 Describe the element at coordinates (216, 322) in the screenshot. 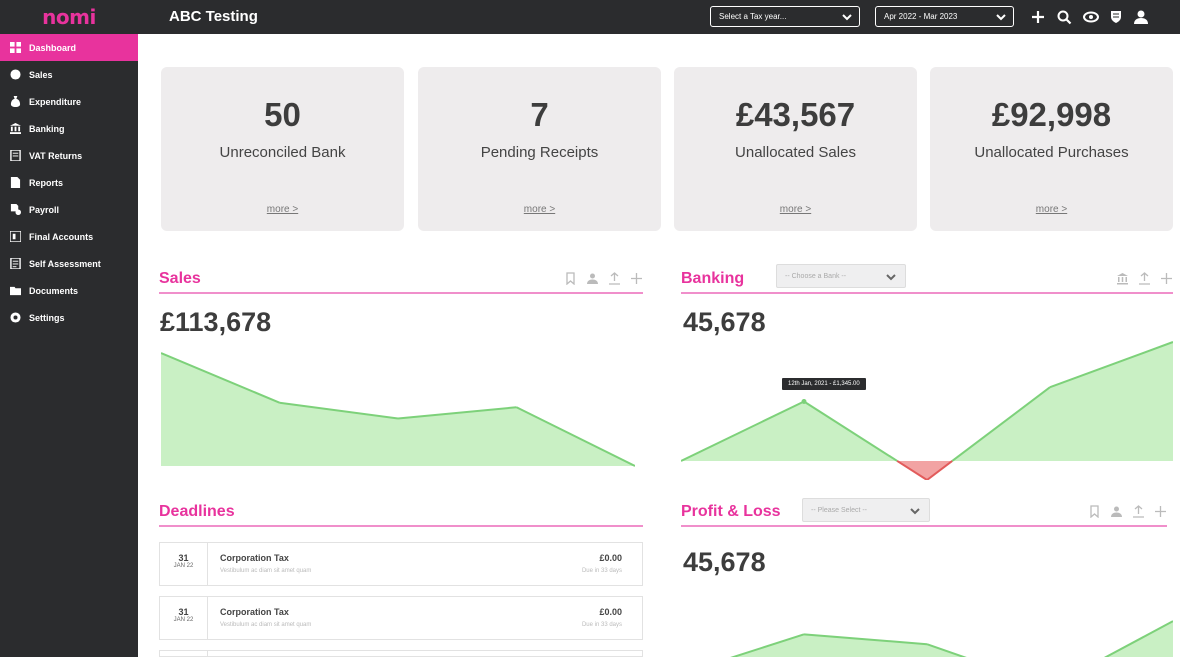

I see `sales-total: £113,678` at that location.